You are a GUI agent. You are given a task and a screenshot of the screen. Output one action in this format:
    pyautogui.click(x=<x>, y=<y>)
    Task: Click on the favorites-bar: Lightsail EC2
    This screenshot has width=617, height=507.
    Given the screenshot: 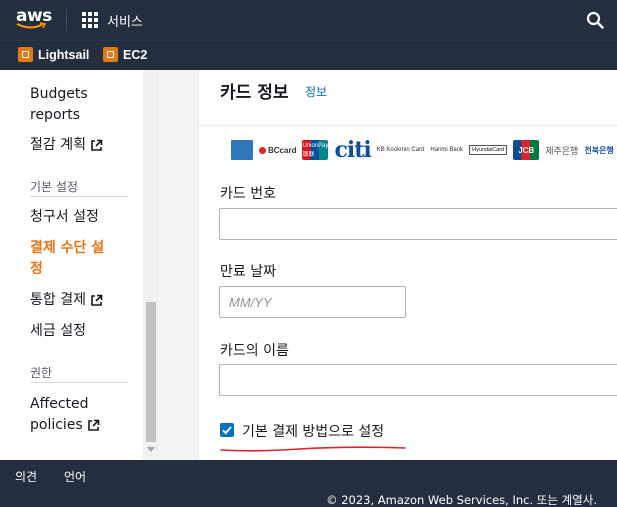 What is the action you would take?
    pyautogui.click(x=308, y=55)
    